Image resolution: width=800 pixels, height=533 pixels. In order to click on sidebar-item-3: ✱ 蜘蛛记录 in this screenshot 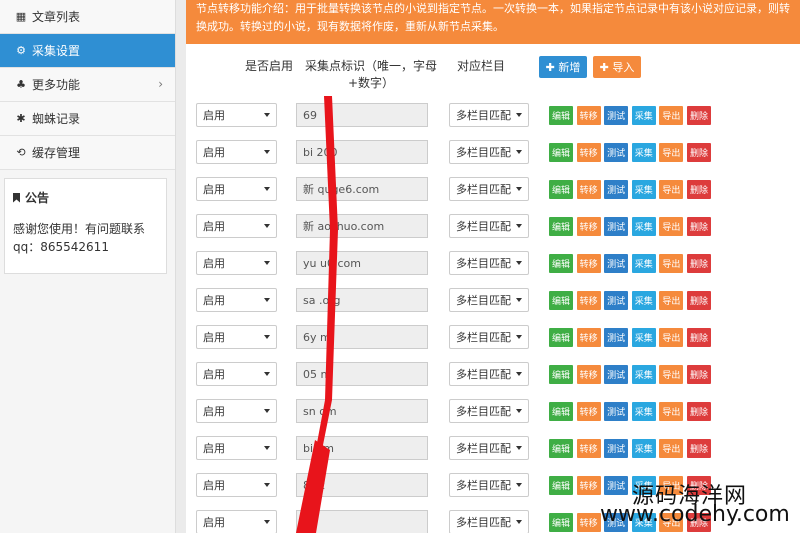, I will do `click(87, 119)`.